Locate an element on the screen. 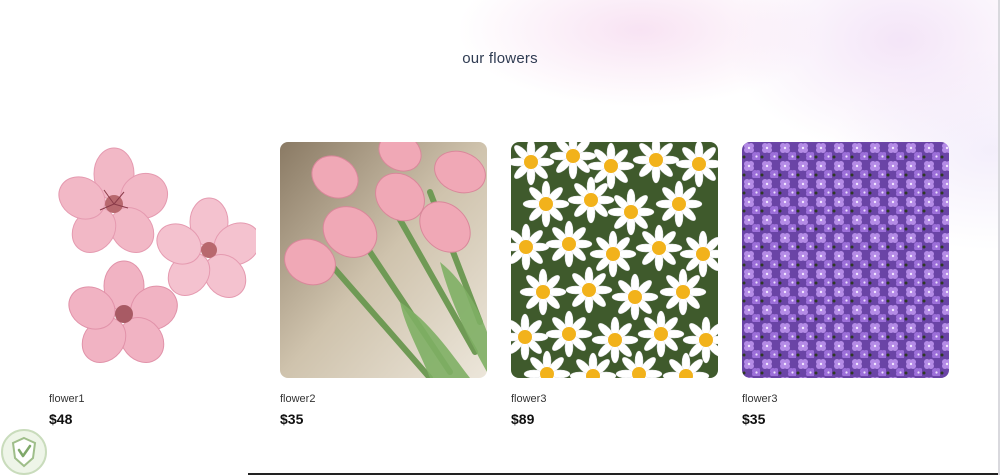 The image size is (1000, 475). section-title: our flowers is located at coordinates (500, 58).